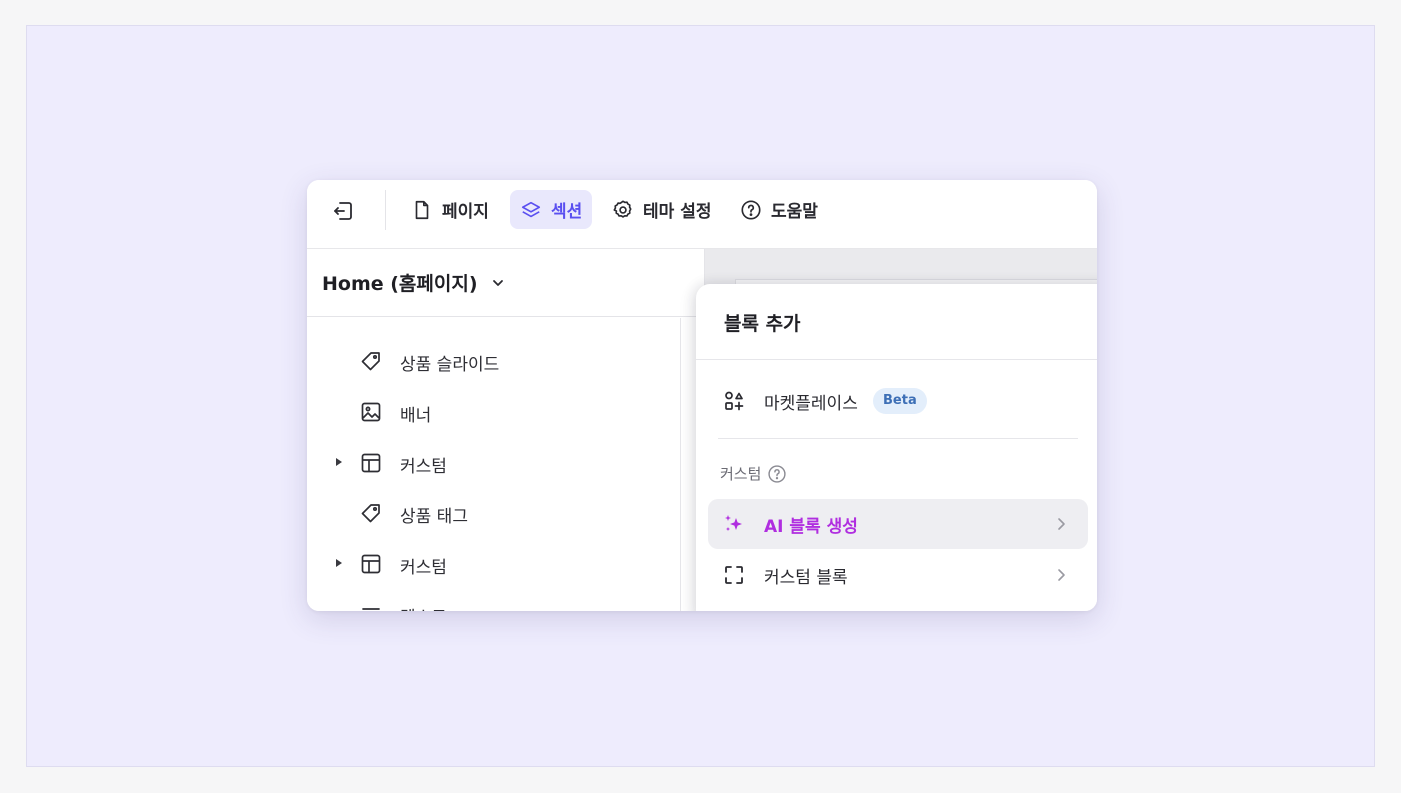 The height and width of the screenshot is (793, 1401). I want to click on page-selector: Home (홈페이지), so click(506, 283).